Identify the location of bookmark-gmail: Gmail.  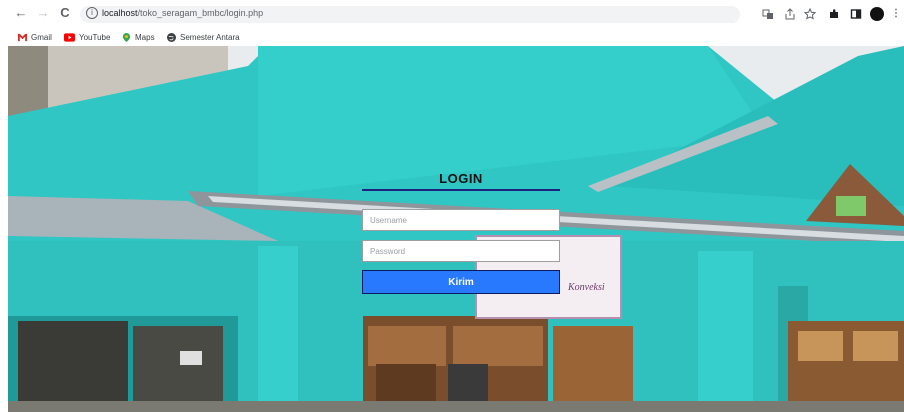
(35, 37).